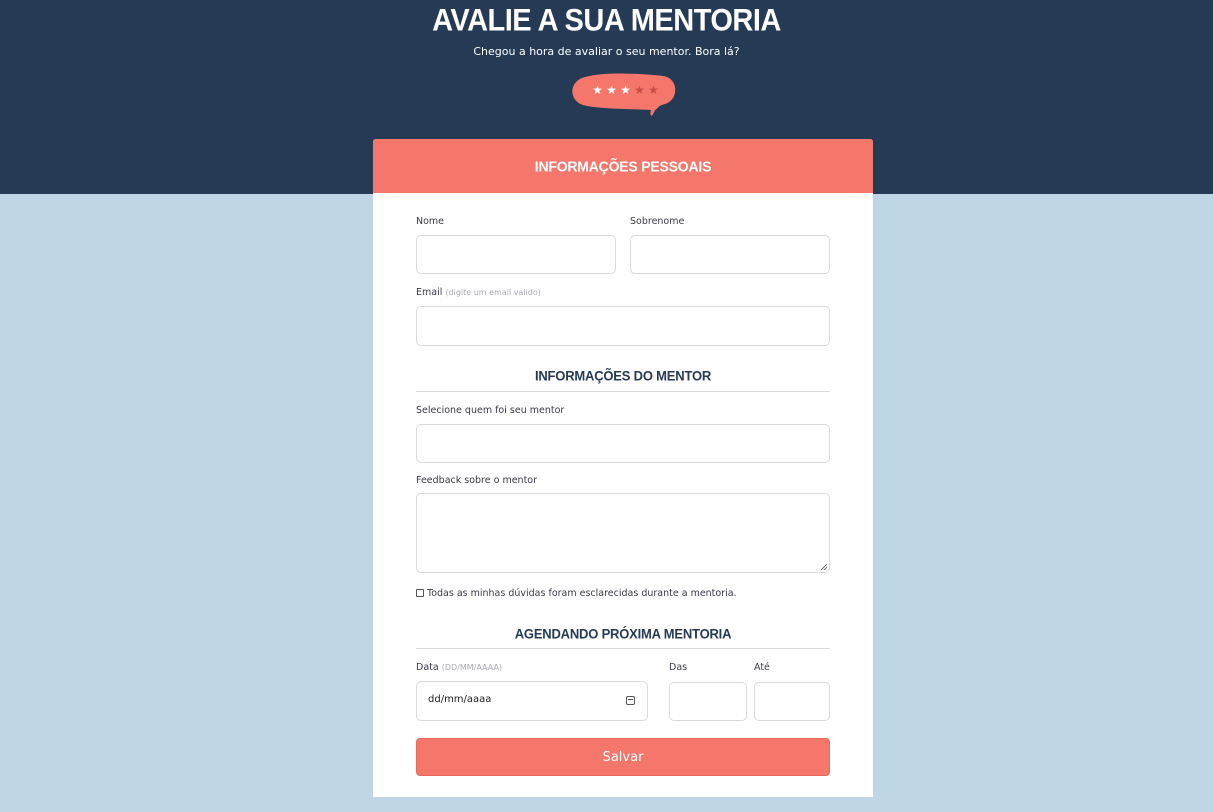  I want to click on mentor-select, so click(623, 443).